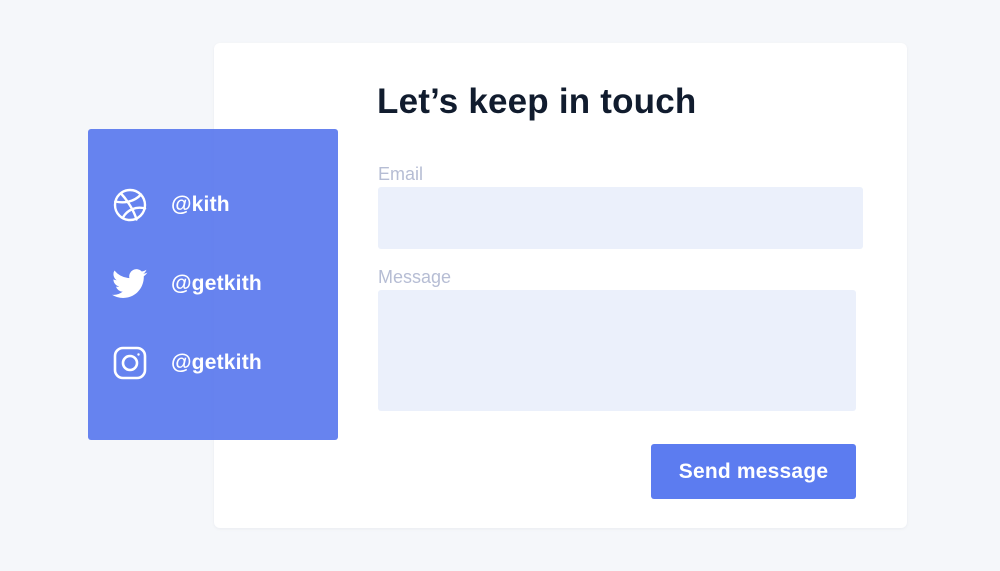 This screenshot has height=571, width=1000. What do you see at coordinates (415, 277) in the screenshot?
I see `message-label: Message` at bounding box center [415, 277].